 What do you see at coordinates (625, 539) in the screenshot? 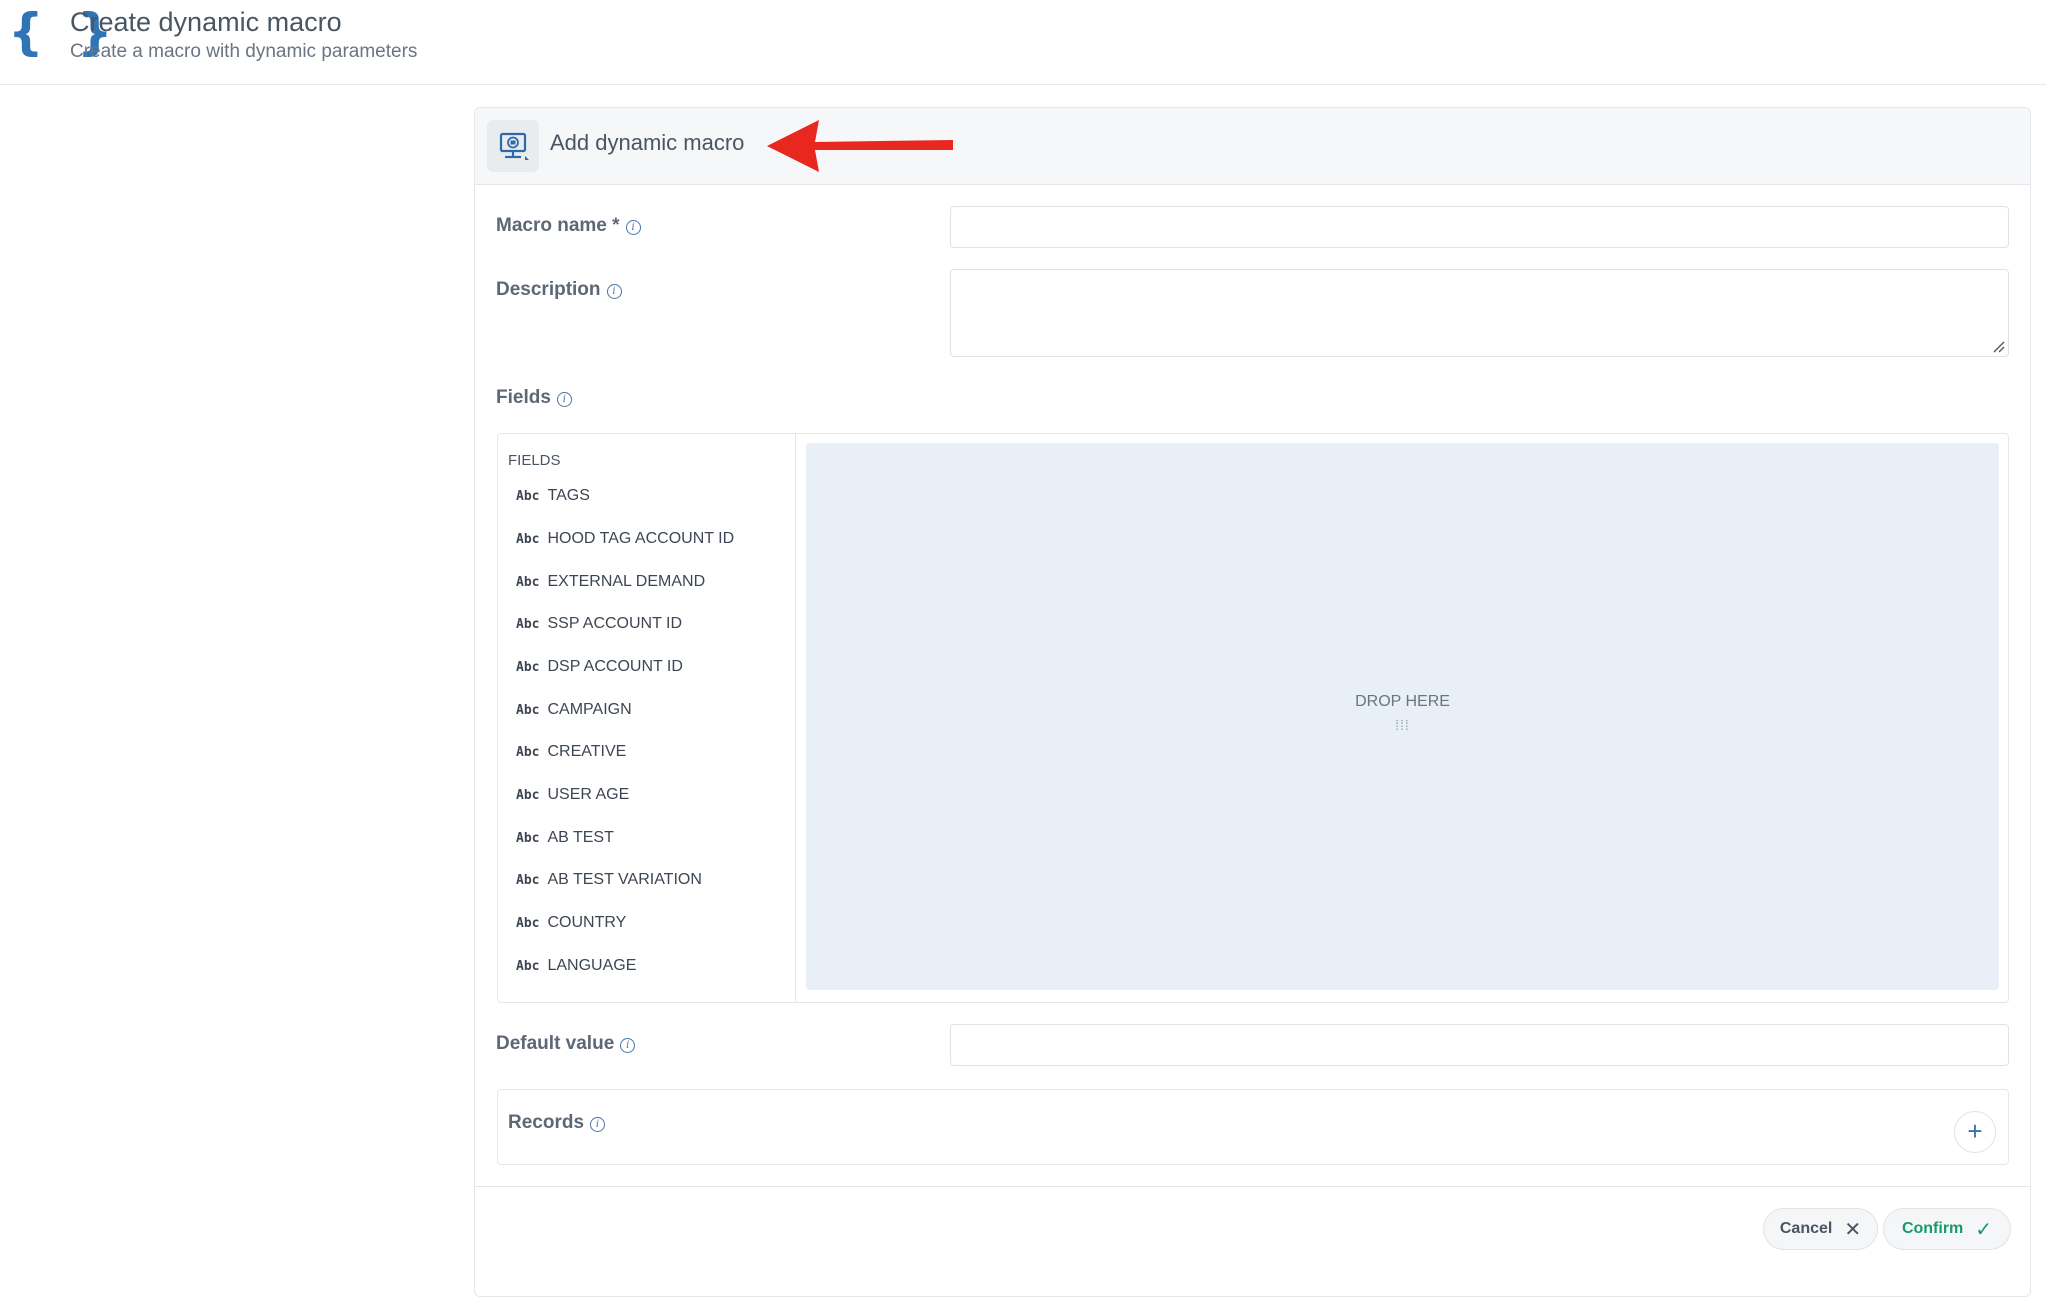
I see `field-item-hood-tag-account-id: Abc HOOD TAG ACCOUNT ID` at bounding box center [625, 539].